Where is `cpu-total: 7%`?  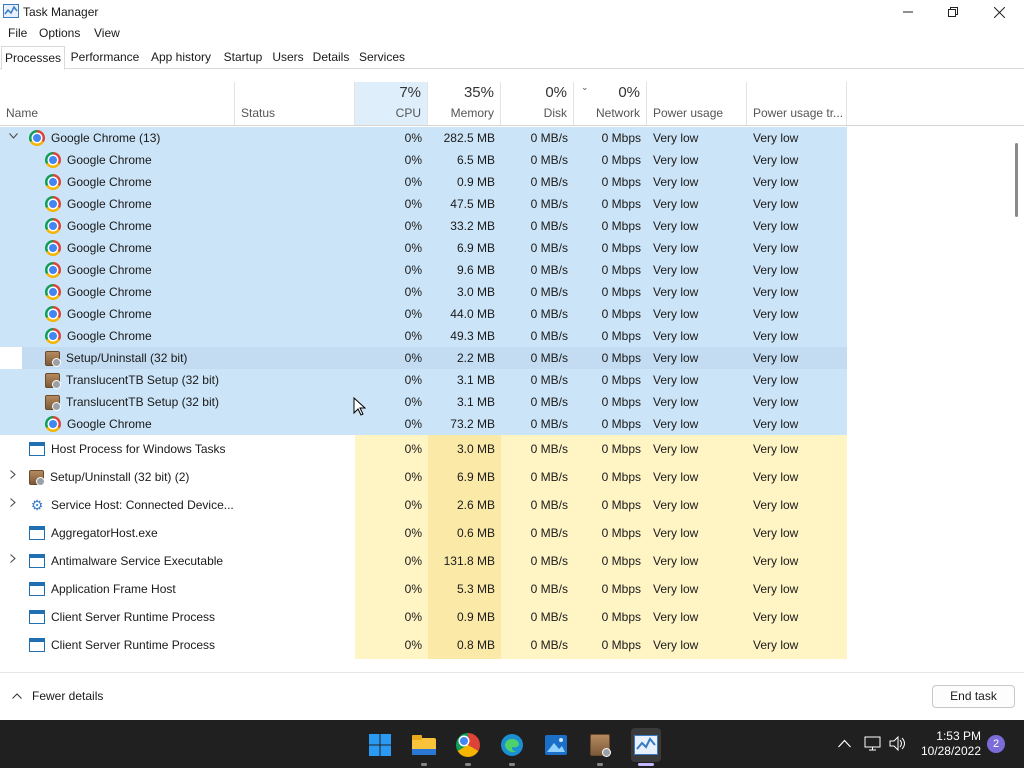 cpu-total: 7% is located at coordinates (410, 92).